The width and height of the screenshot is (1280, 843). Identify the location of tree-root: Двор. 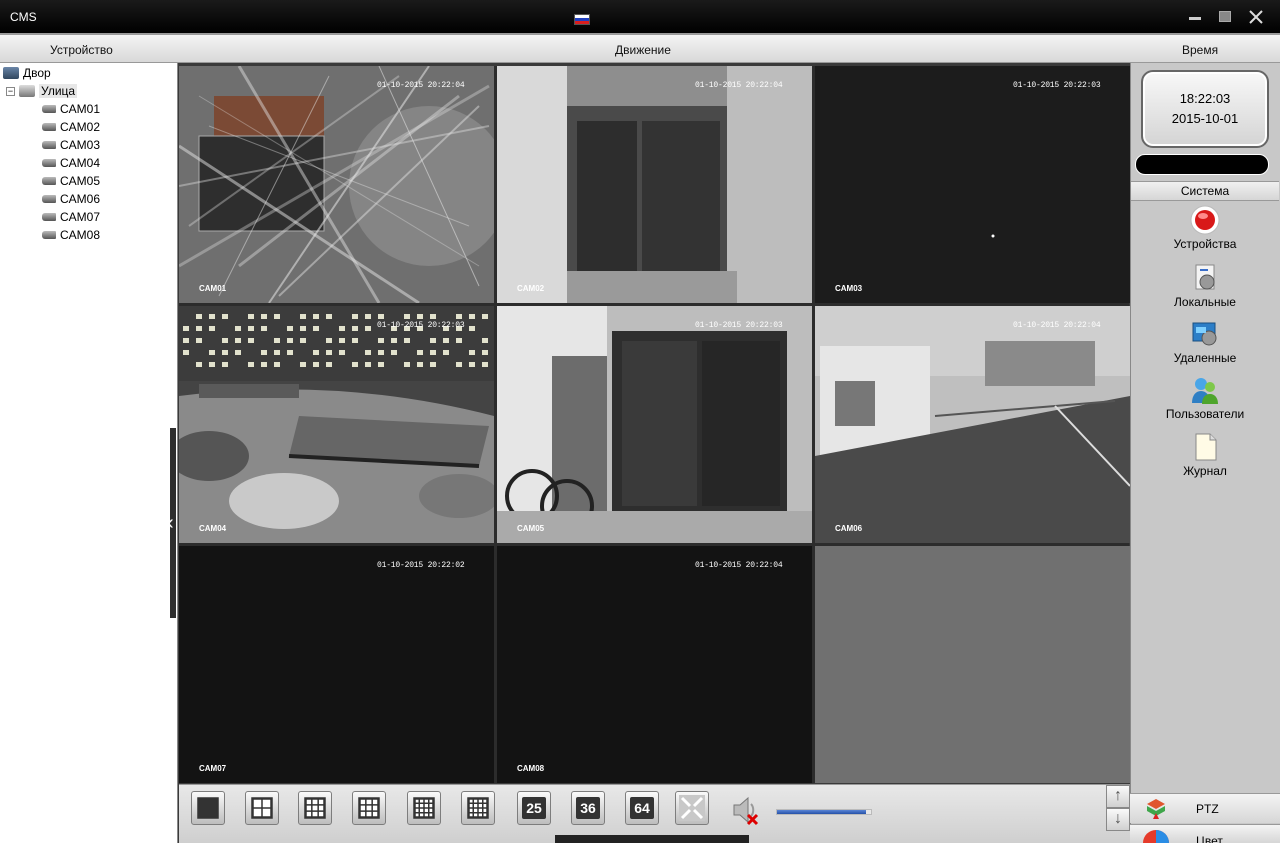
(27, 73).